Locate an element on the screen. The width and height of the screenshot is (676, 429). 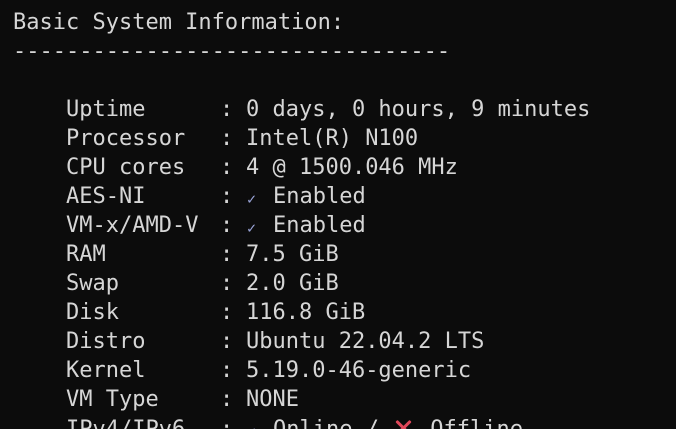
section-heading: Basic System Information: is located at coordinates (179, 22).